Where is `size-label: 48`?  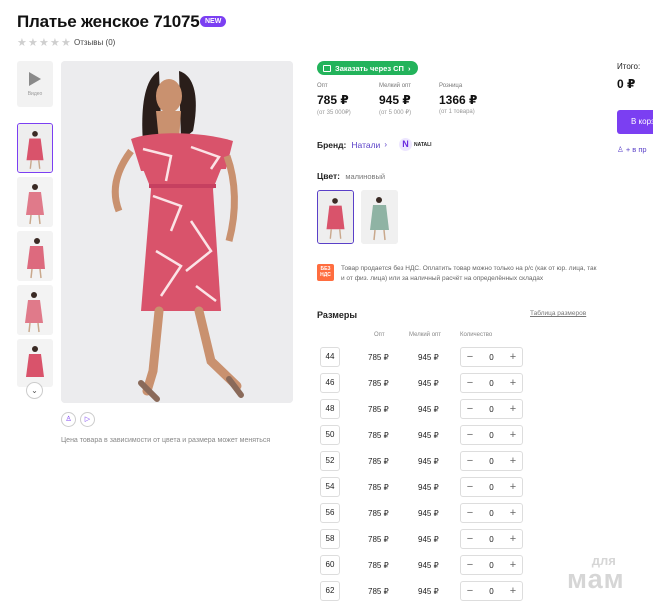
size-label: 48 is located at coordinates (330, 409).